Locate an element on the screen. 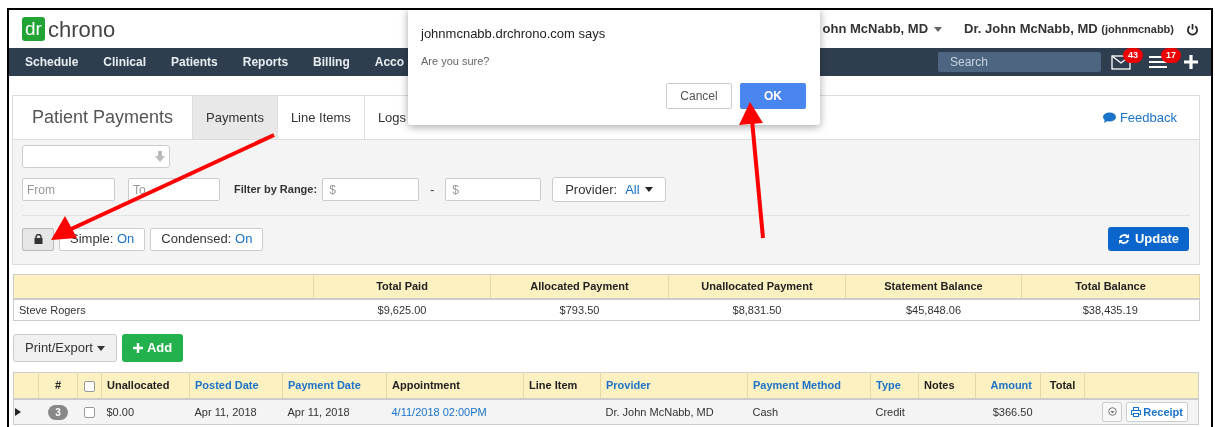  down-arrow-icon is located at coordinates (160, 156).